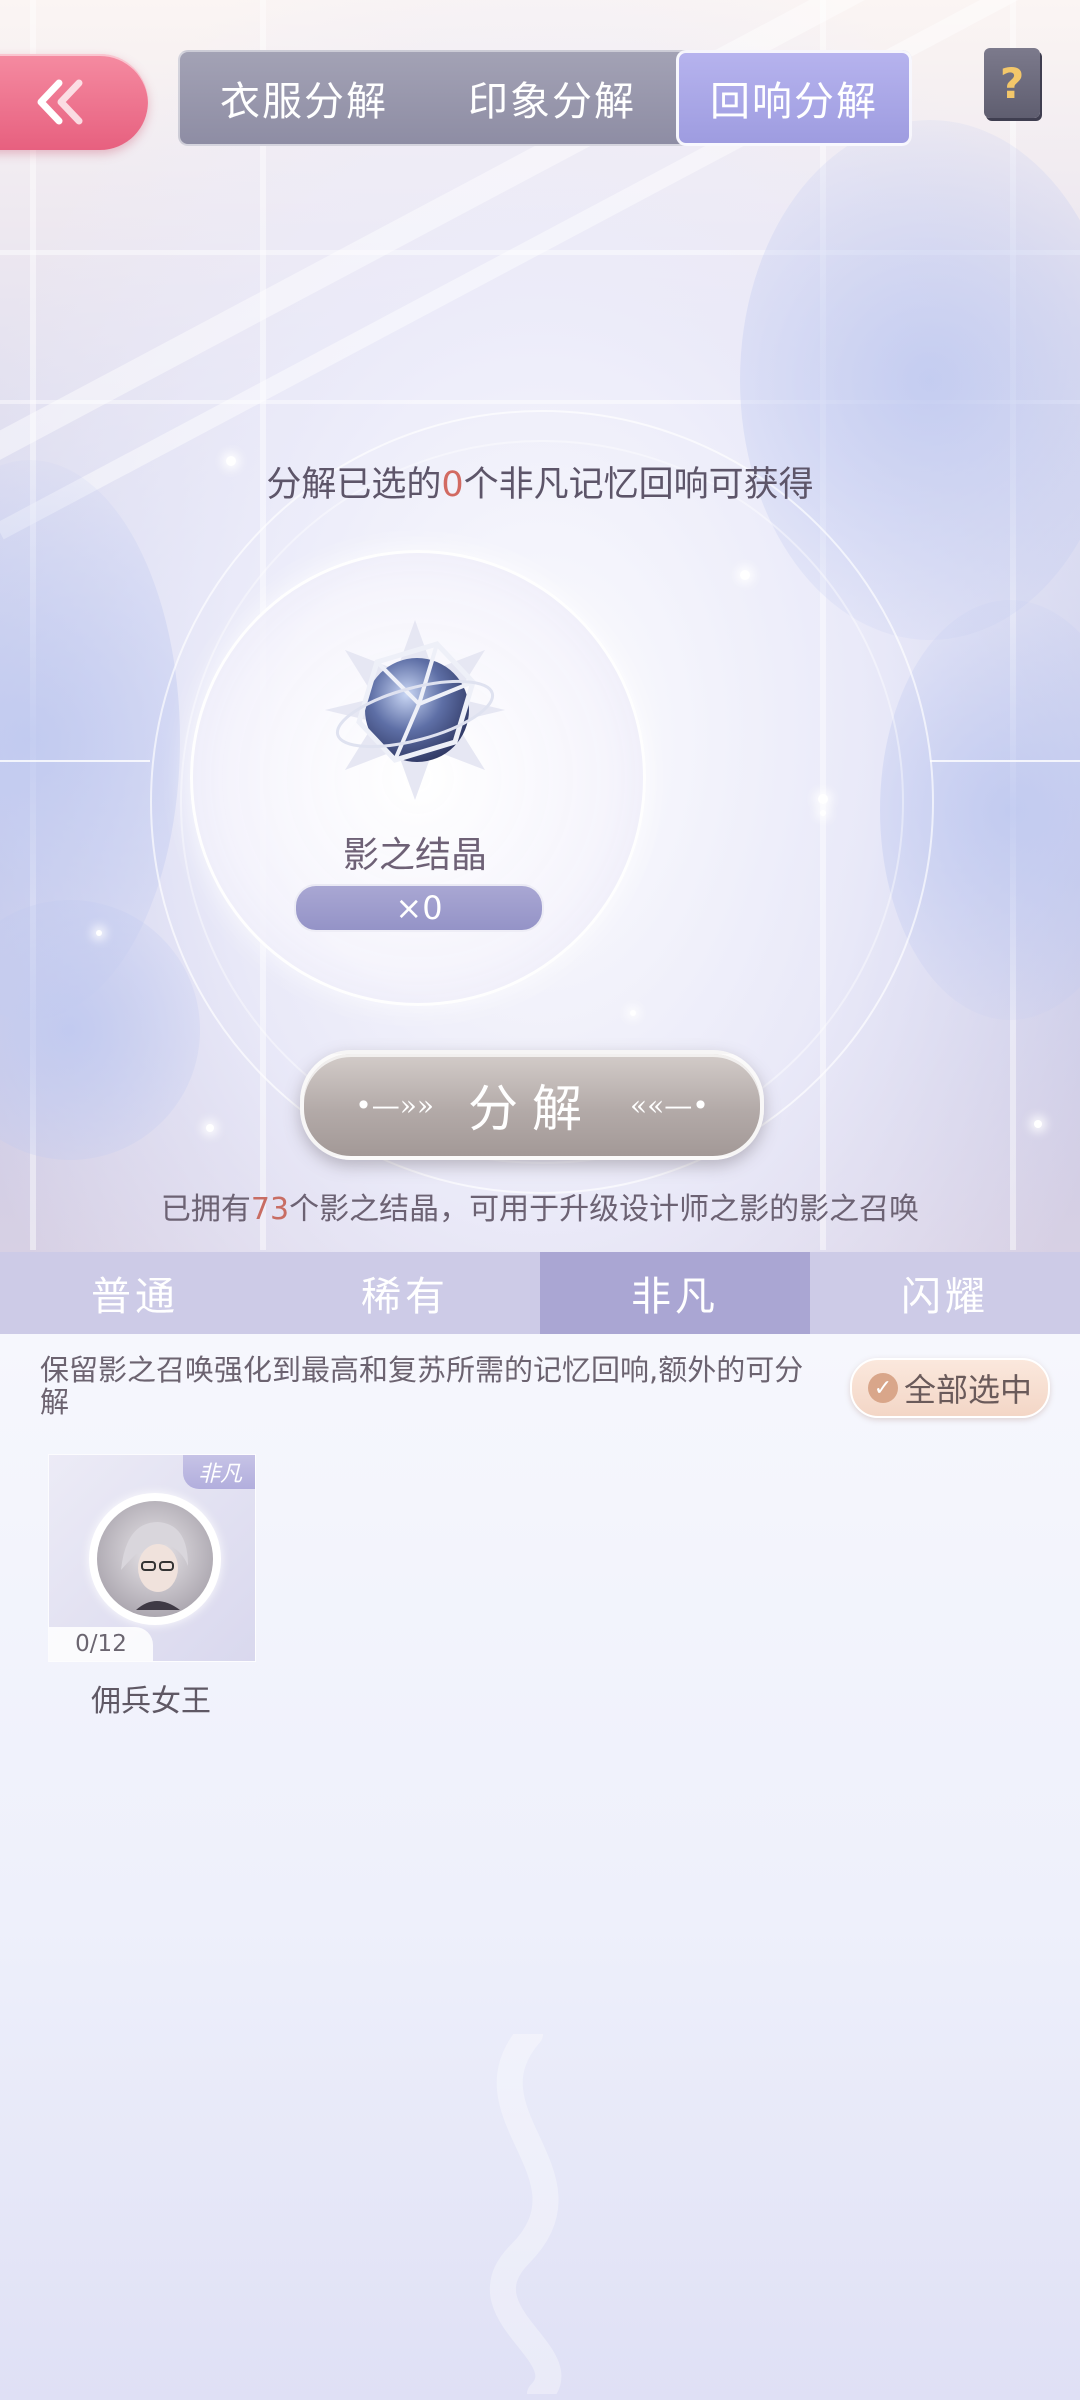 The width and height of the screenshot is (1080, 2400). What do you see at coordinates (415, 710) in the screenshot?
I see `shadow-crystal-icon` at bounding box center [415, 710].